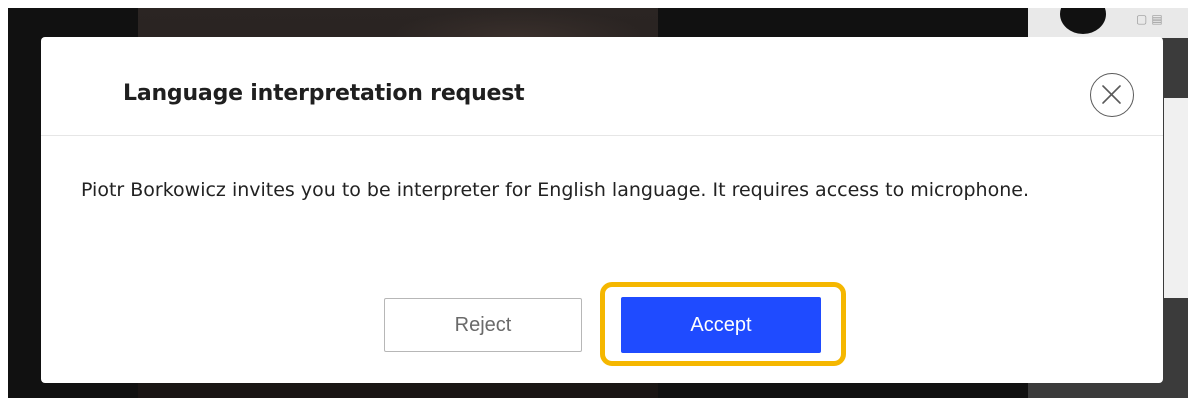 The image size is (1188, 405). I want to click on dialog-title: Language interpretation request, so click(324, 93).